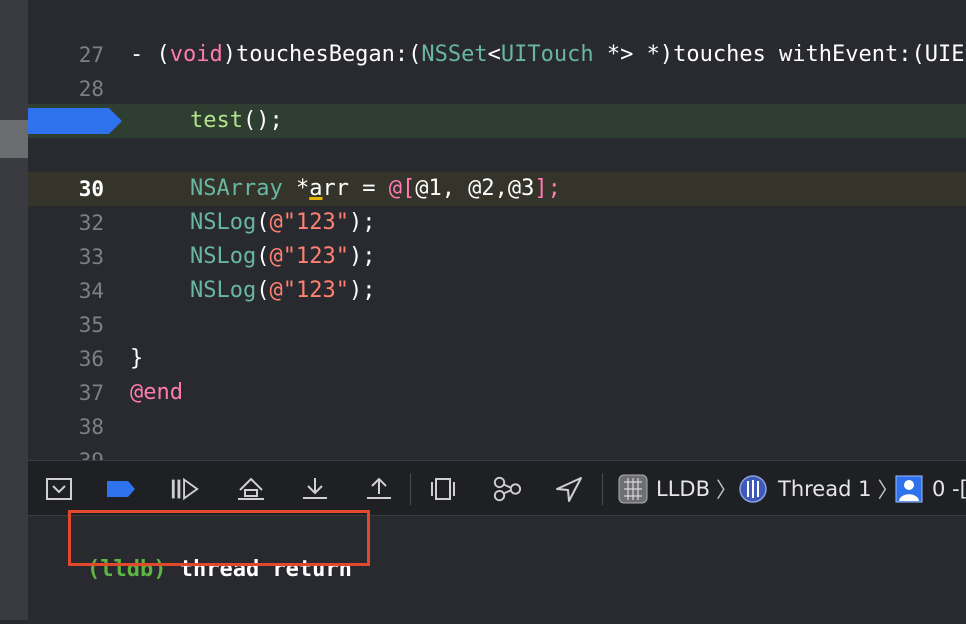 The image size is (966, 624). Describe the element at coordinates (726, 490) in the screenshot. I see `chevron-right-icon: 〉` at that location.